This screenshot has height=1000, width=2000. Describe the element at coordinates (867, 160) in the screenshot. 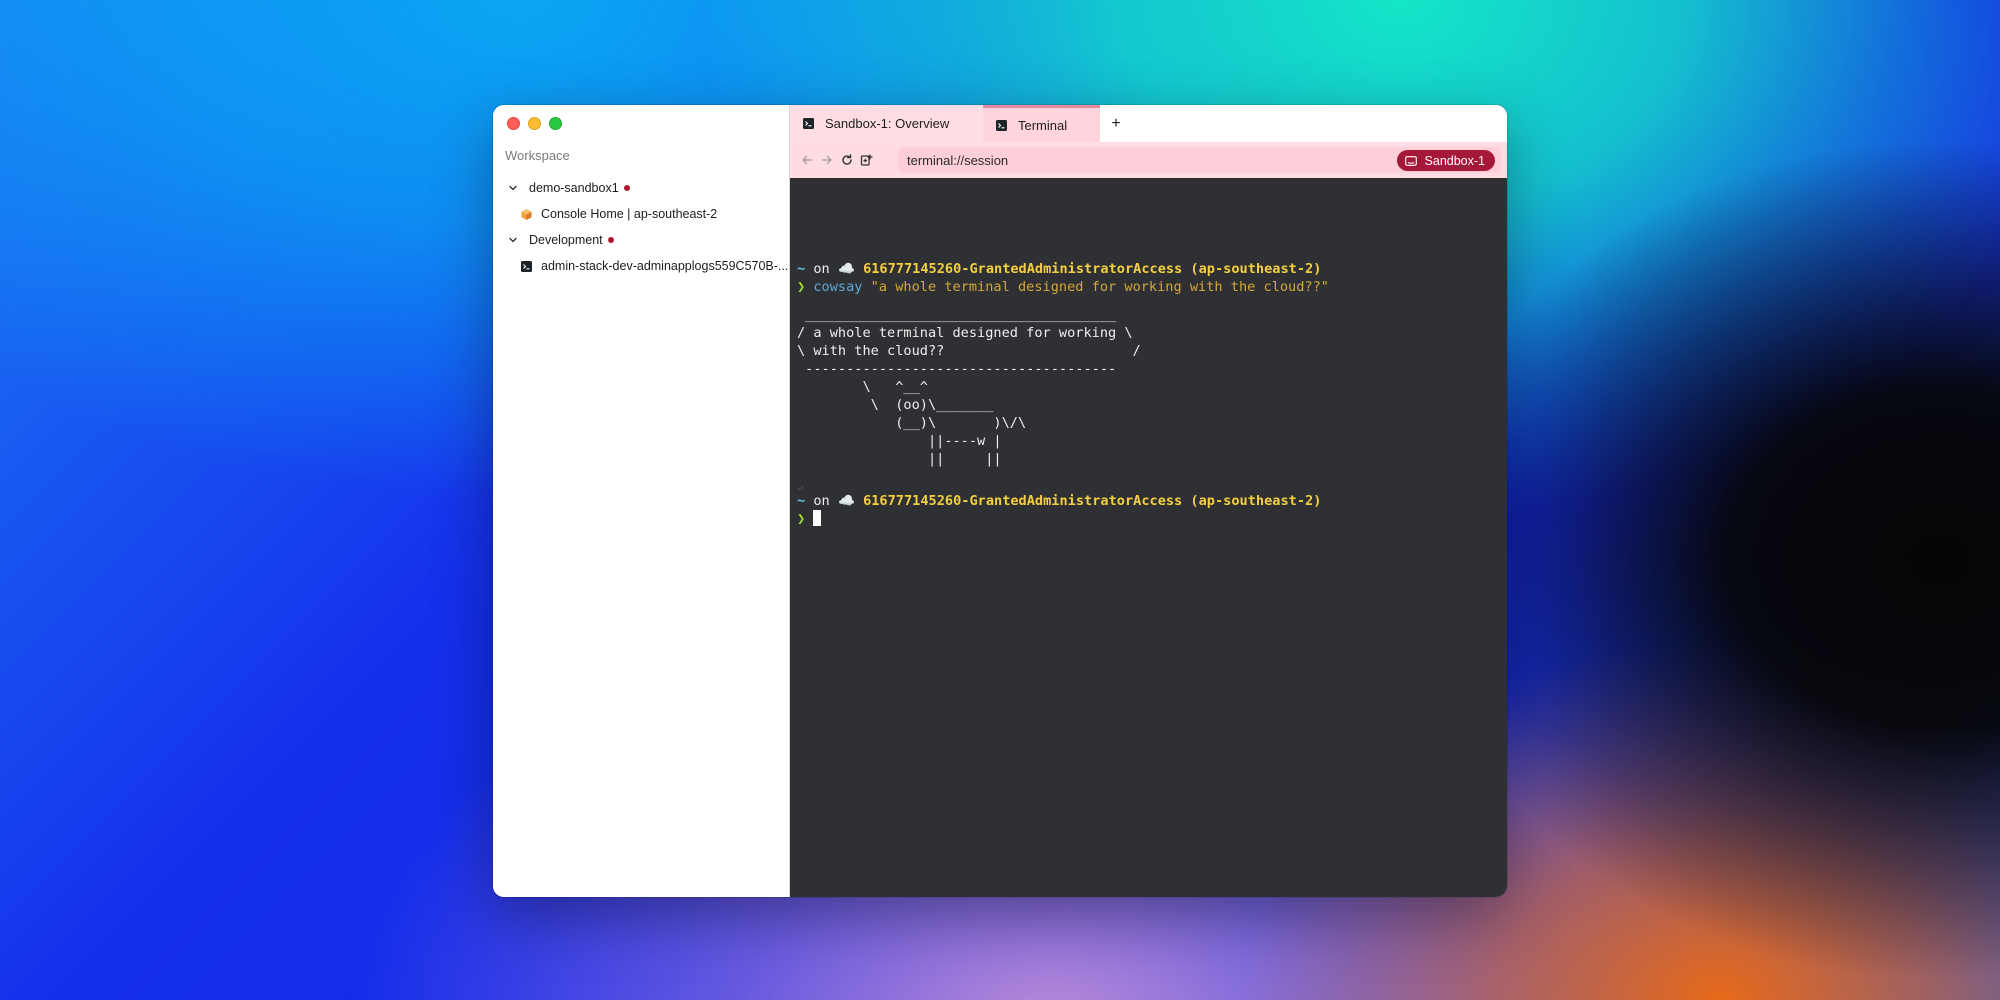

I see `add-to-workspace-icon` at that location.